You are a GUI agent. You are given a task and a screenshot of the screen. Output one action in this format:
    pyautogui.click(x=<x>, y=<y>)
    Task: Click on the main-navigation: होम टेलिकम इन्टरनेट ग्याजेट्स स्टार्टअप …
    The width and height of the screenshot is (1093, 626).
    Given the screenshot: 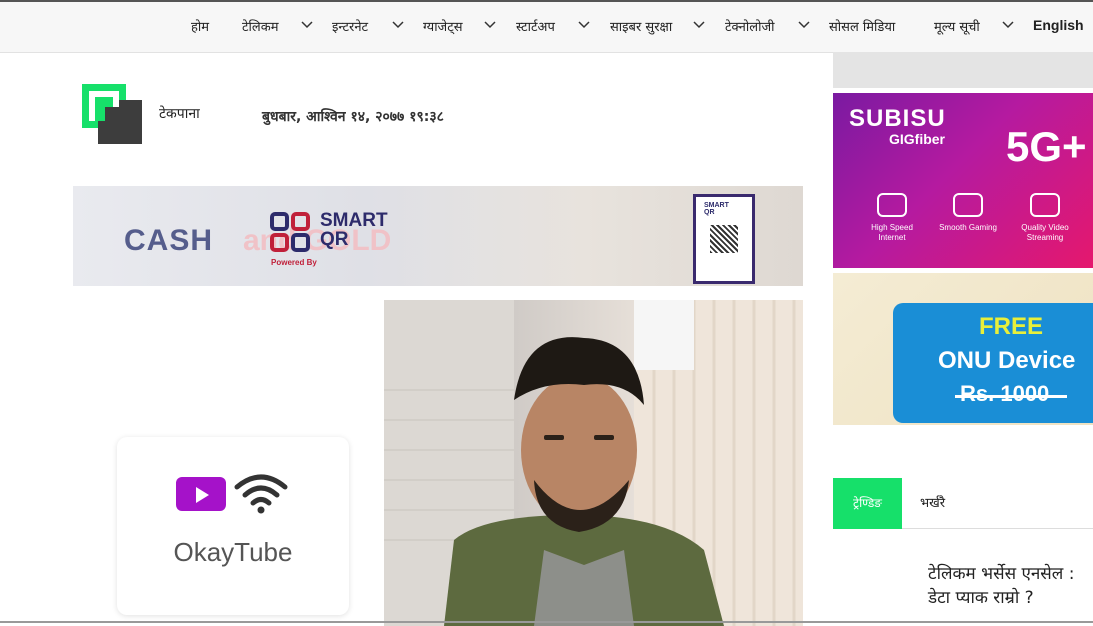 What is the action you would take?
    pyautogui.click(x=546, y=27)
    